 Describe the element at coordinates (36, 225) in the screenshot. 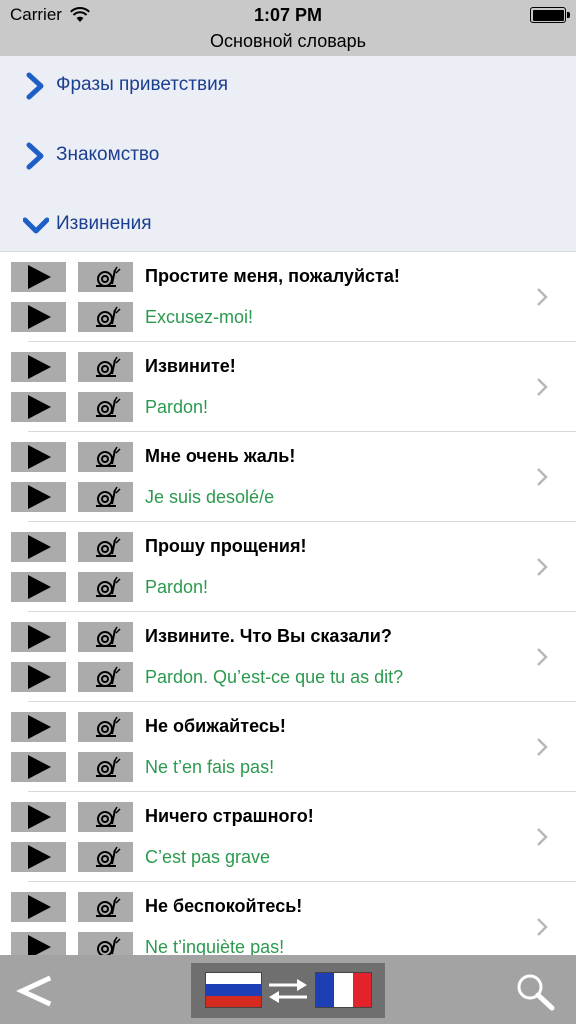

I see `chevron-down-icon` at that location.